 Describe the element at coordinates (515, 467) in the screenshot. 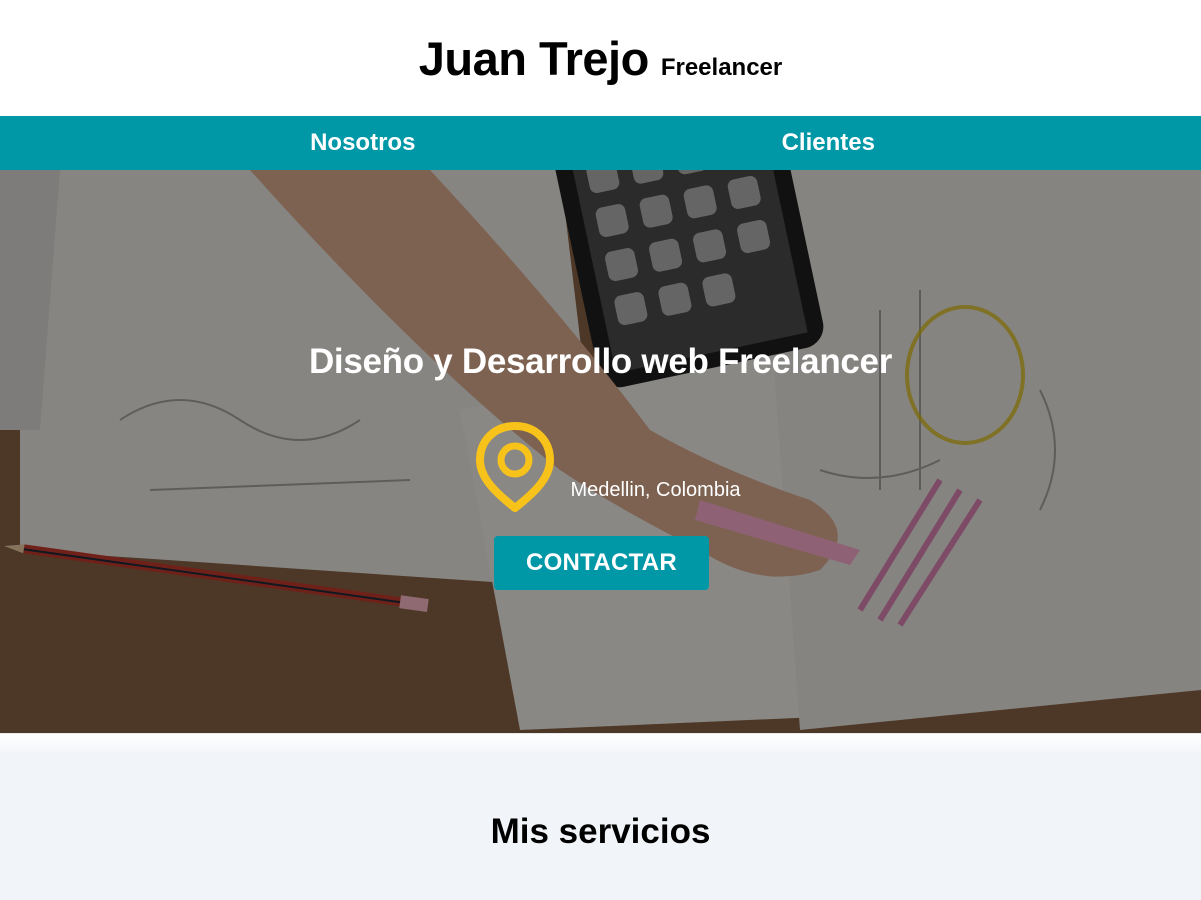

I see `map-pin-icon` at that location.